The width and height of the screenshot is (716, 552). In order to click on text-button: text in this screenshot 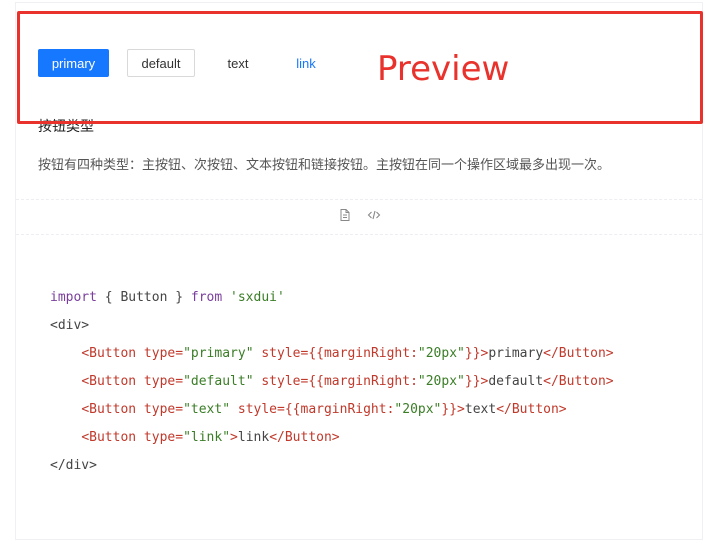, I will do `click(238, 63)`.